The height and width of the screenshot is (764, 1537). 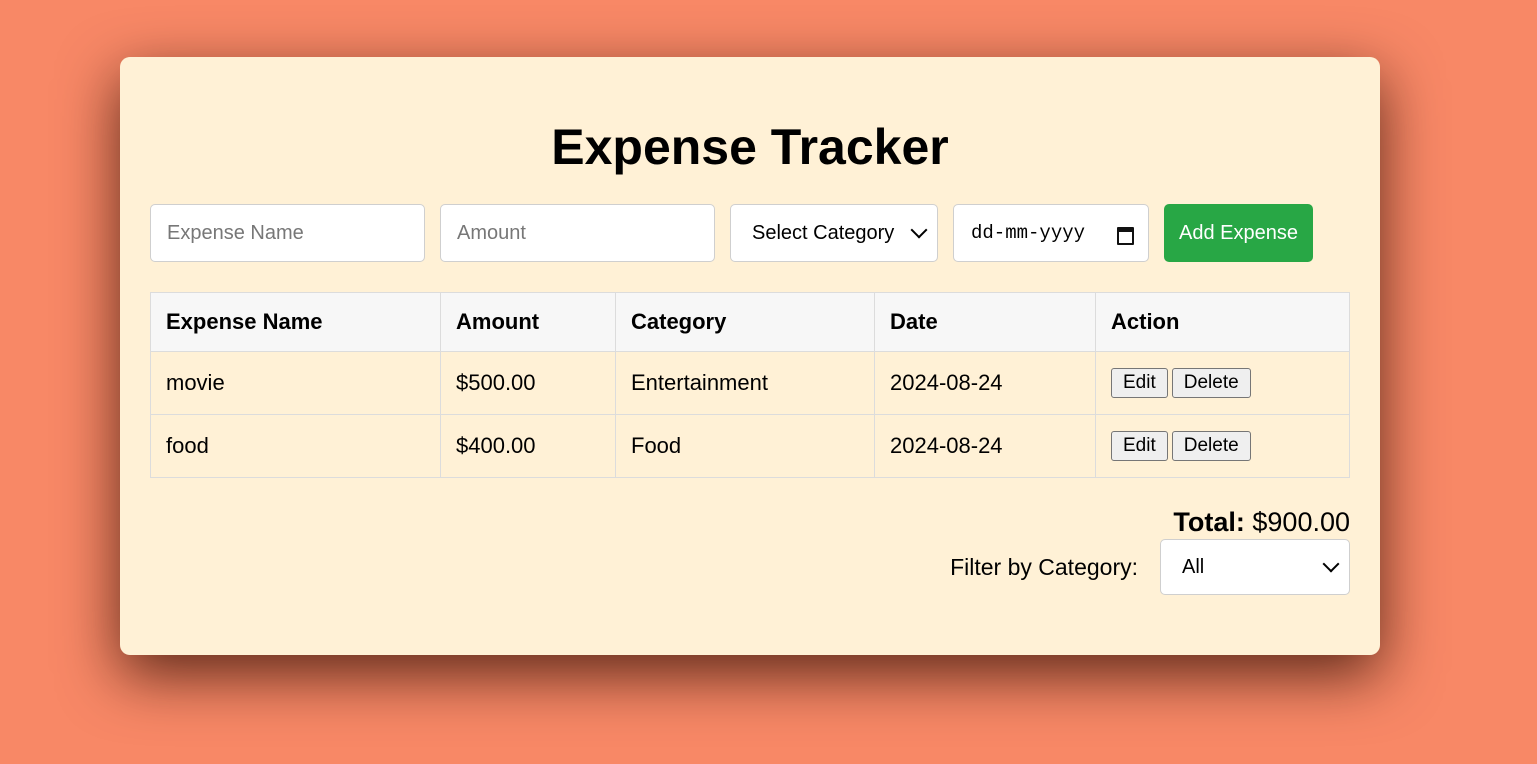 What do you see at coordinates (1301, 522) in the screenshot?
I see `total-value: $900.00` at bounding box center [1301, 522].